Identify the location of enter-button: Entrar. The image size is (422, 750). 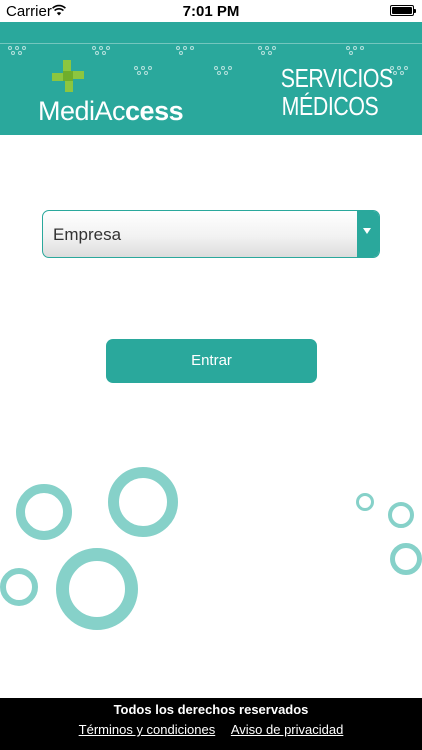
(211, 361).